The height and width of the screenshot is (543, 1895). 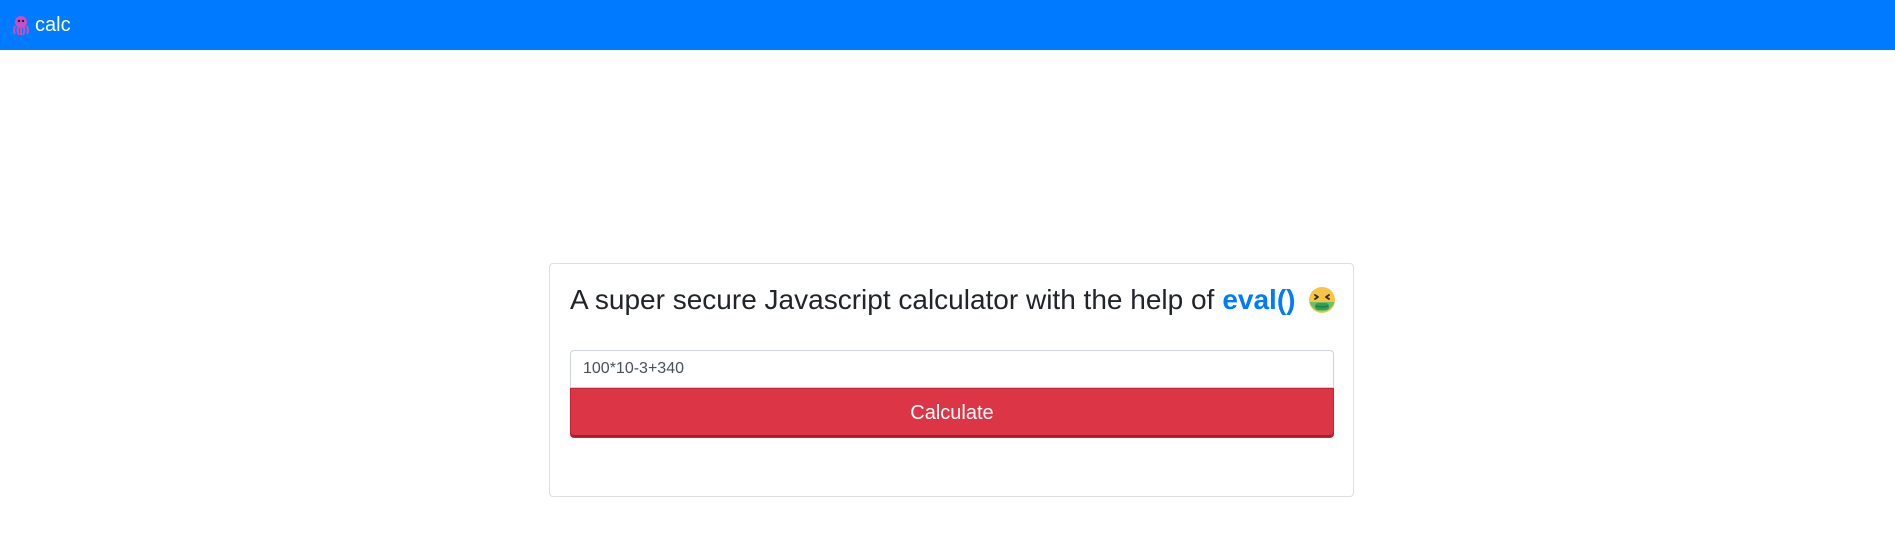 I want to click on octopus-icon, so click(x=21, y=25).